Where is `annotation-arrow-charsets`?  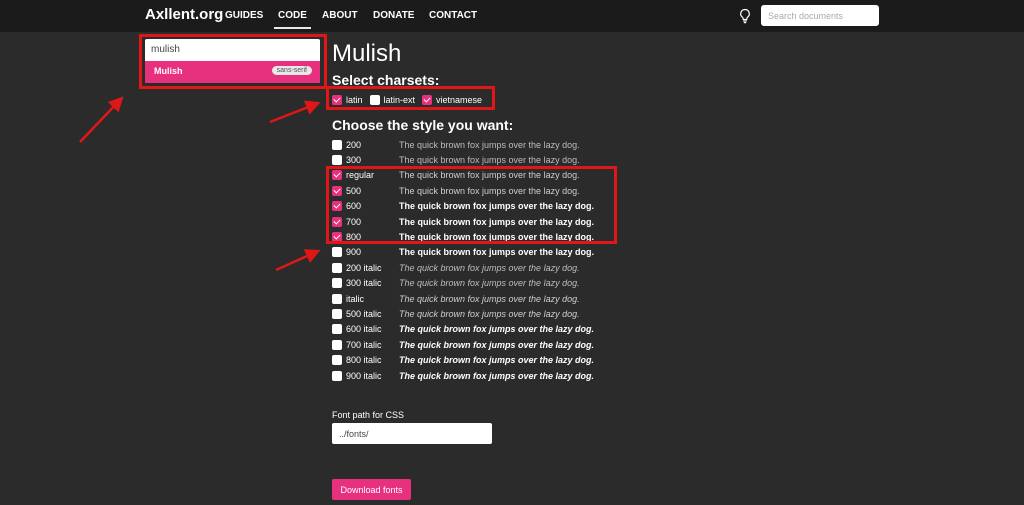
annotation-arrow-charsets is located at coordinates (295, 112).